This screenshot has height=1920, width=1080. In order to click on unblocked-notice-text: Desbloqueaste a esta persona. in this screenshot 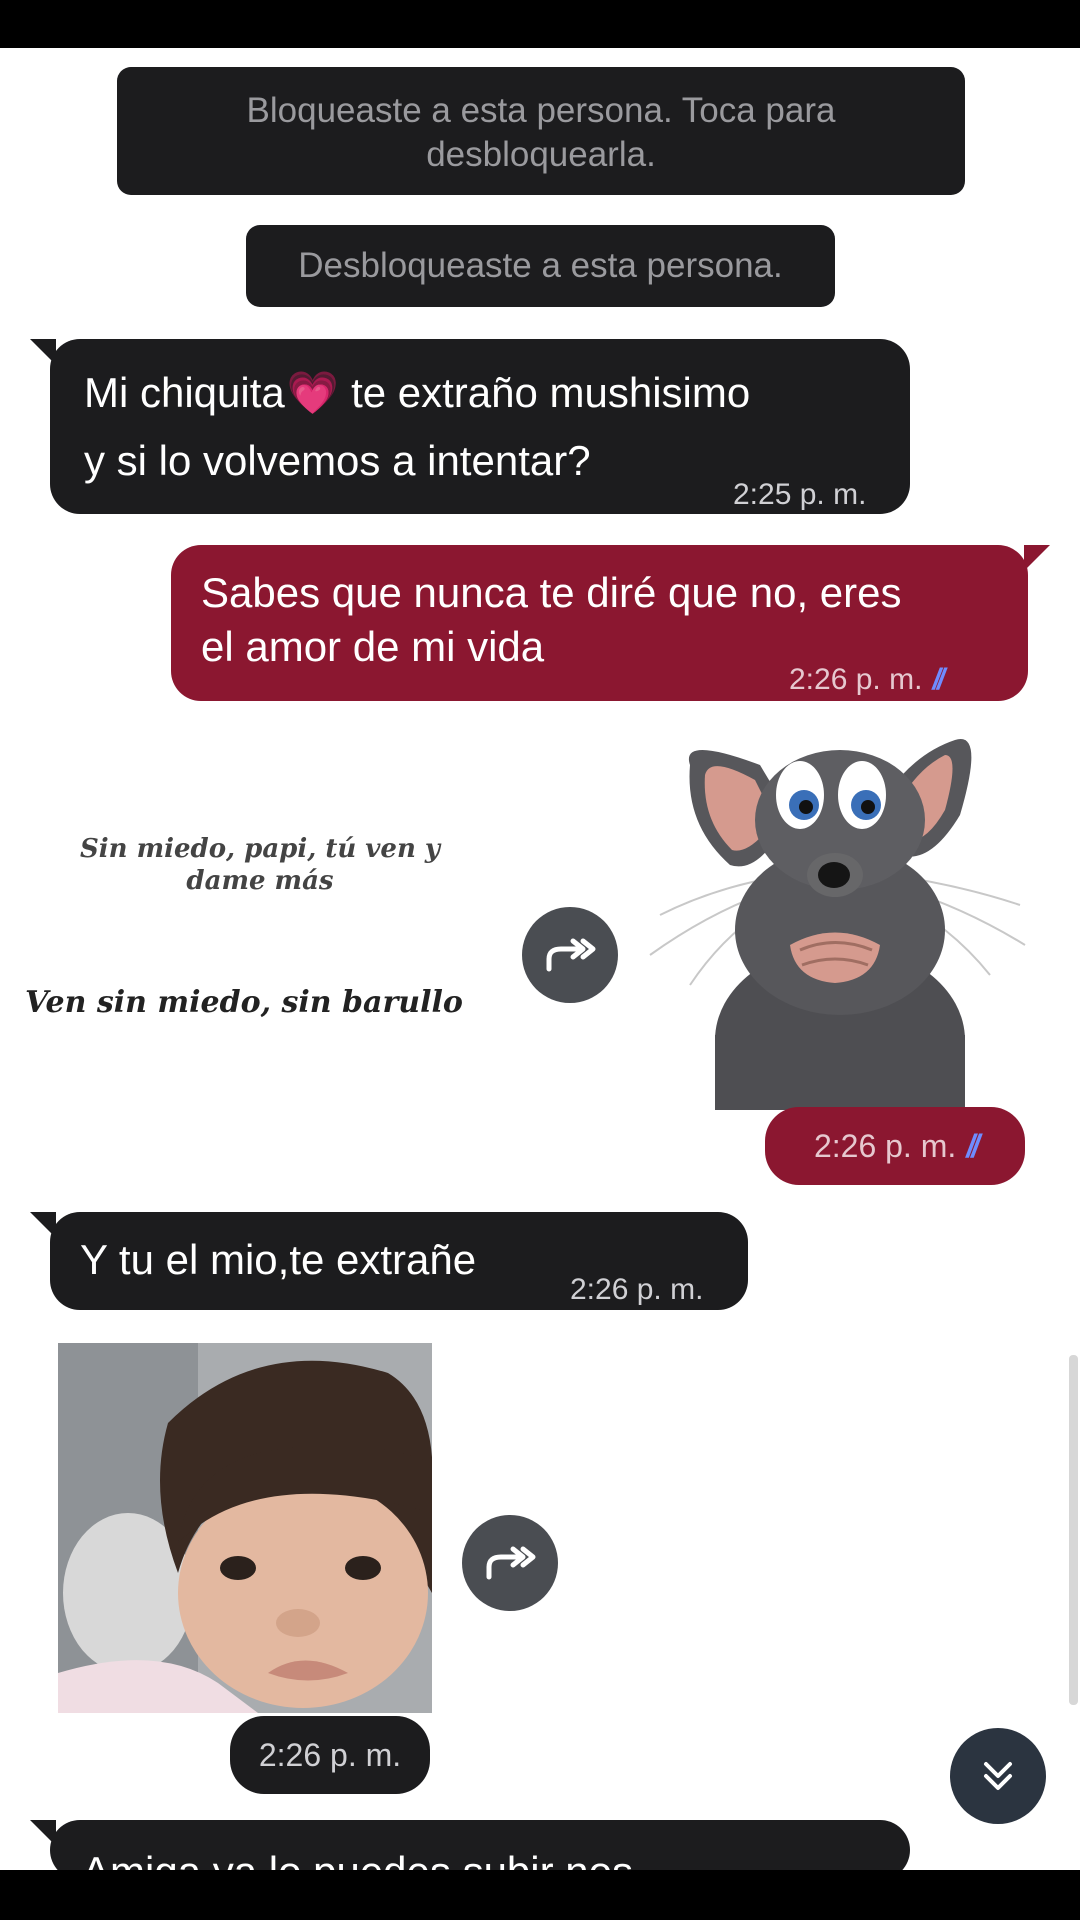, I will do `click(540, 265)`.